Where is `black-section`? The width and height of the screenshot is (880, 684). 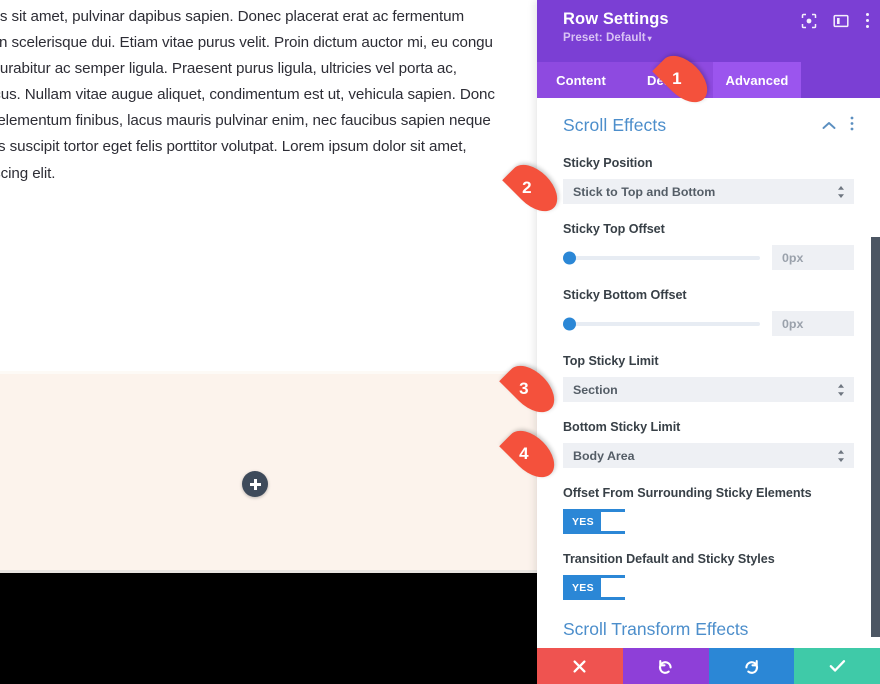 black-section is located at coordinates (270, 628).